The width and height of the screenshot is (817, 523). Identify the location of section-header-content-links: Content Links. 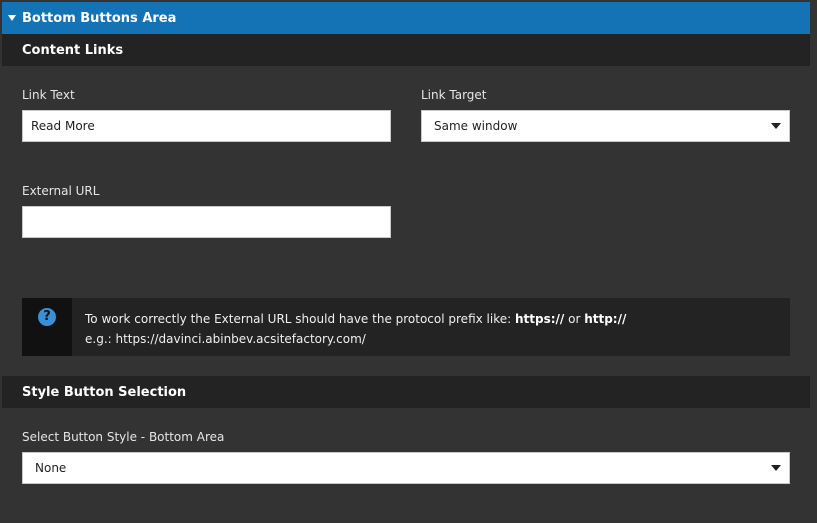
(406, 50).